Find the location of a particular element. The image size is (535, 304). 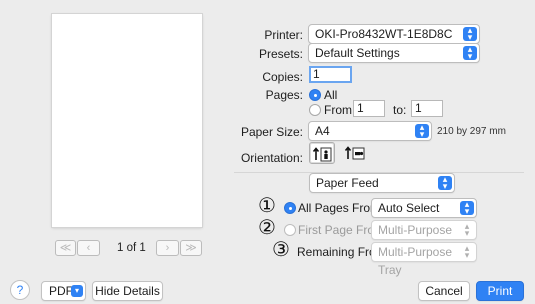

pages-from-label: From: is located at coordinates (340, 110).